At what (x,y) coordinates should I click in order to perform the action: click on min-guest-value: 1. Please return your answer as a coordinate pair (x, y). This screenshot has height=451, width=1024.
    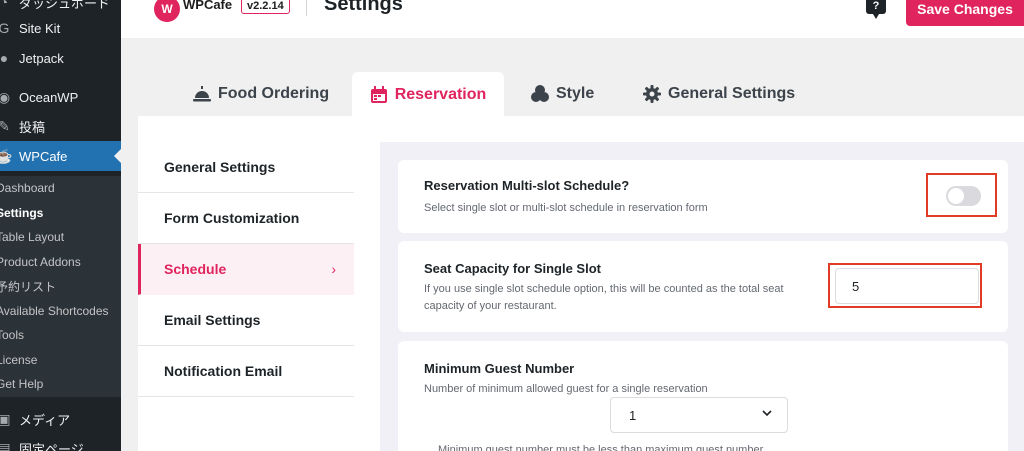
    Looking at the image, I should click on (633, 415).